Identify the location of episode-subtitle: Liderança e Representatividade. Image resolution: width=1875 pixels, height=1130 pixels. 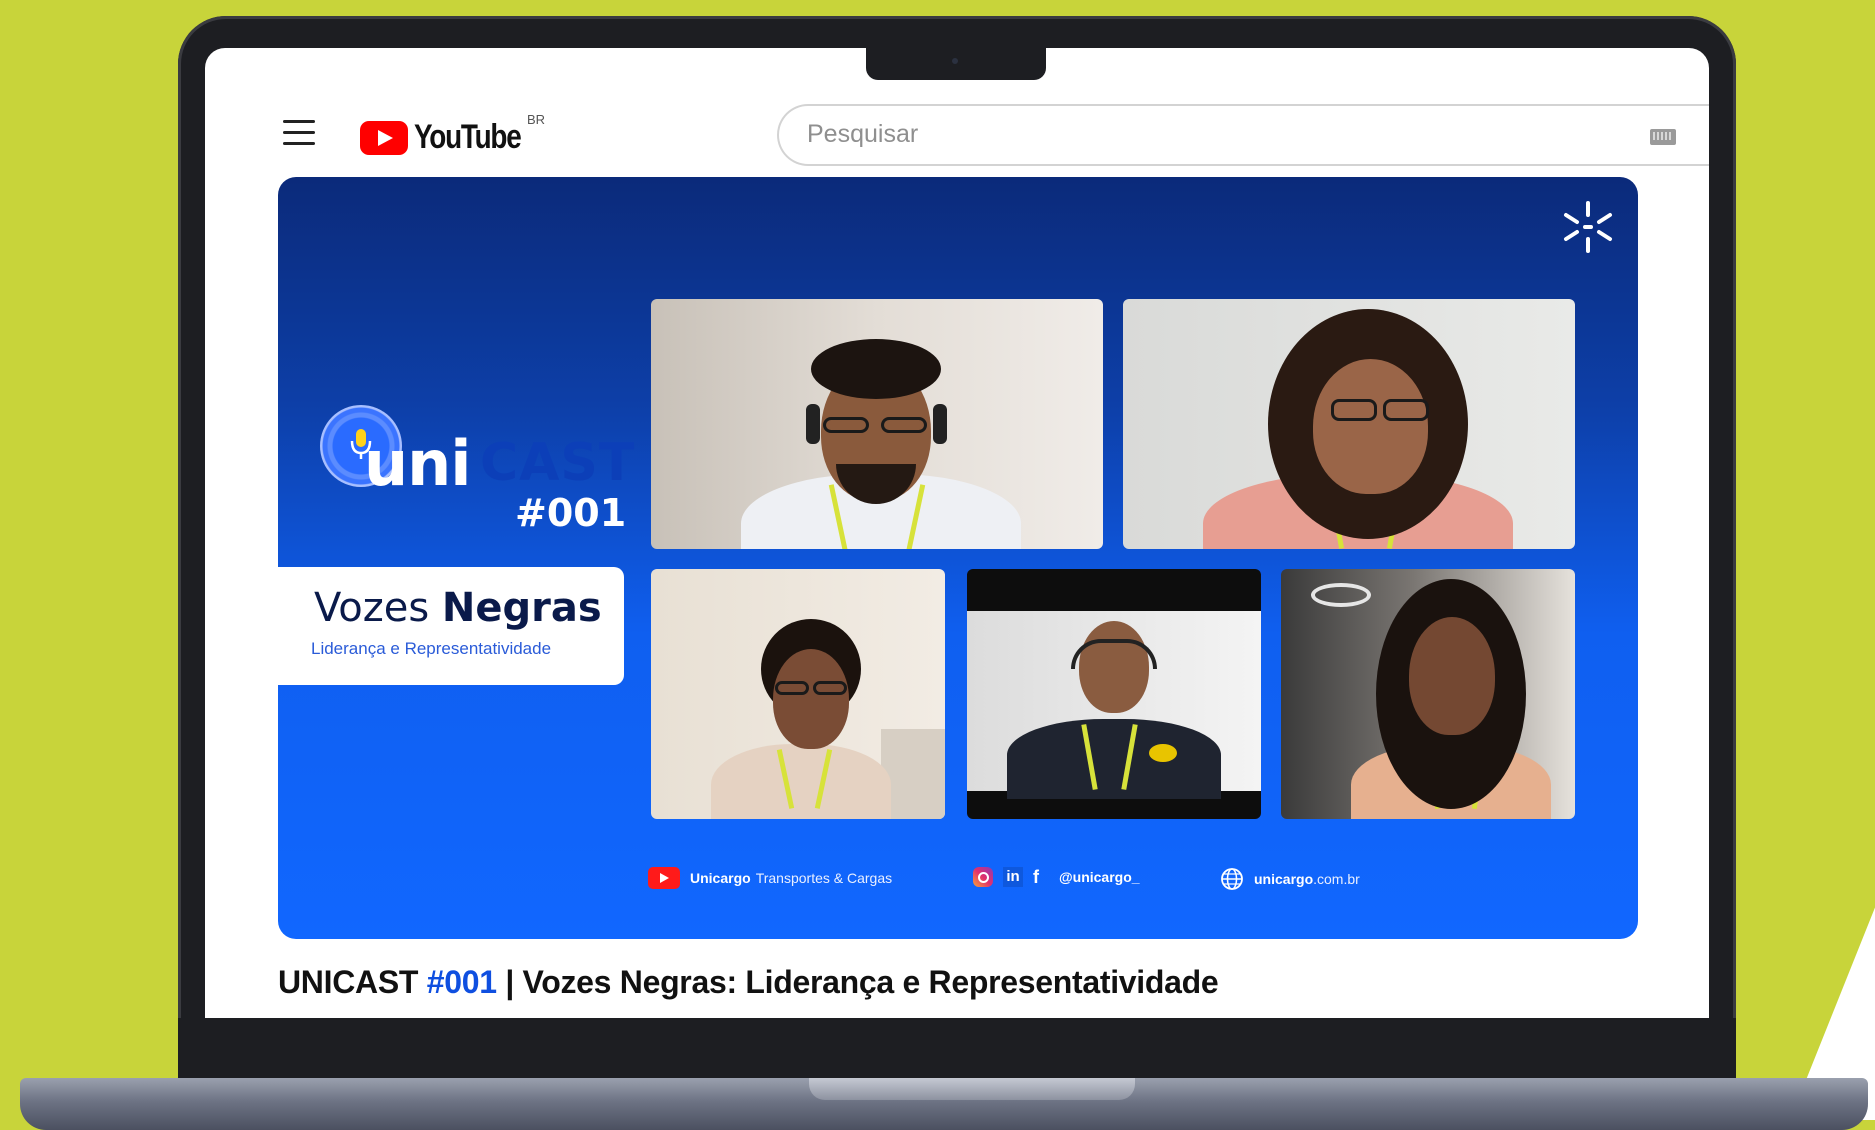
(431, 648).